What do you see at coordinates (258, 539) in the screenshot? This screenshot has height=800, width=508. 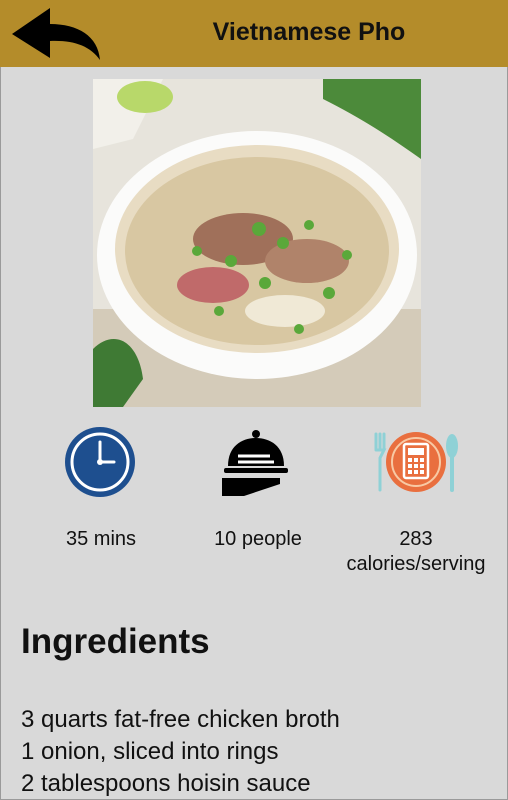 I see `servings-label: 10 people` at bounding box center [258, 539].